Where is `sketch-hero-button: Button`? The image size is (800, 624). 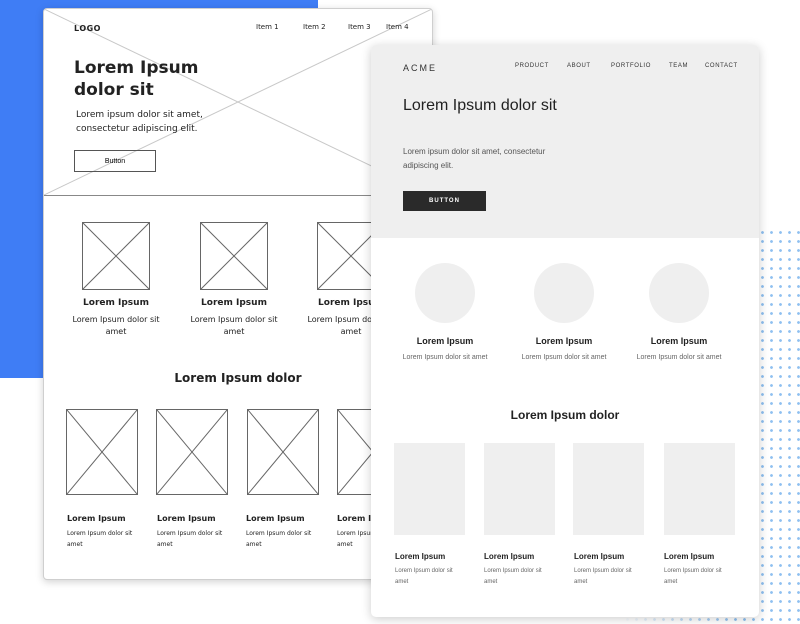
sketch-hero-button: Button is located at coordinates (115, 161).